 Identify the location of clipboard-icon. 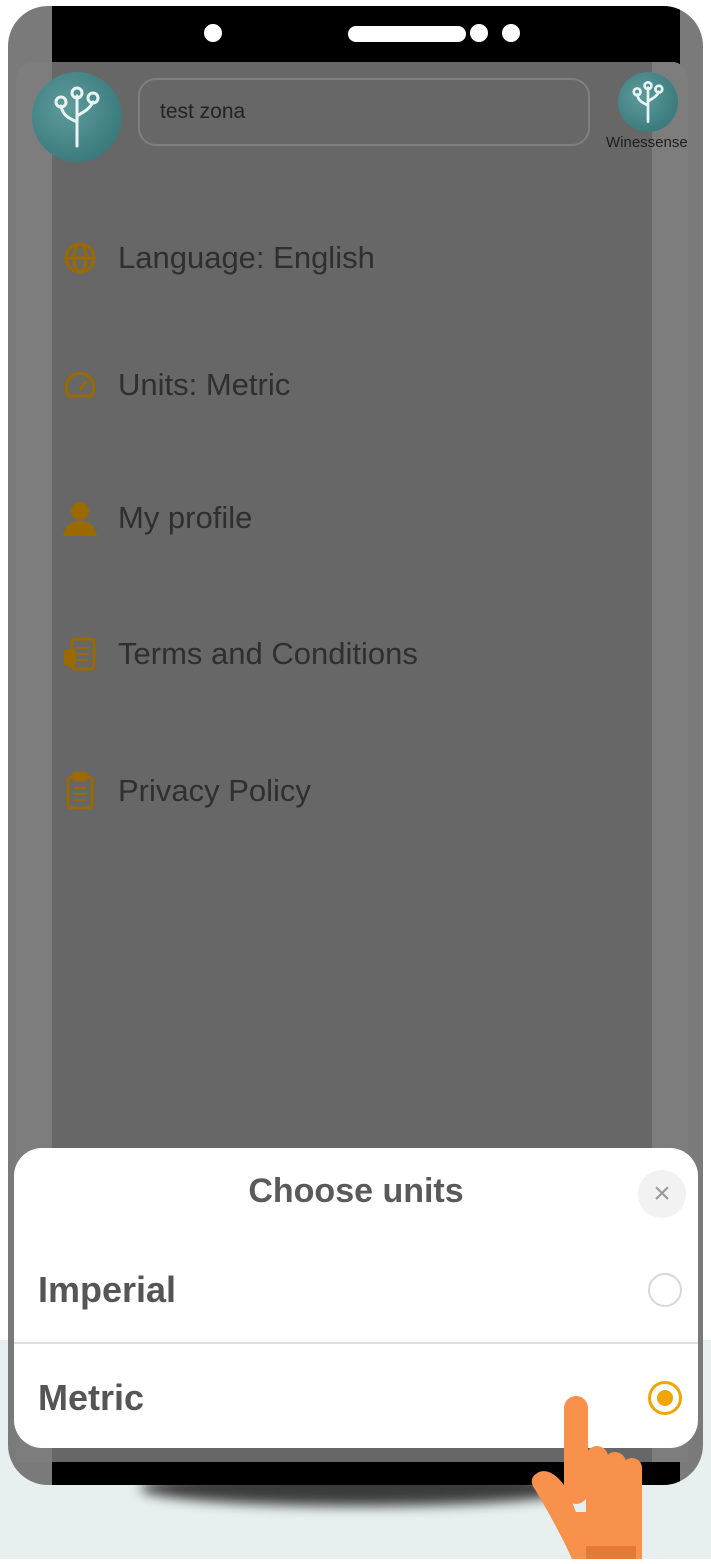
(80, 791).